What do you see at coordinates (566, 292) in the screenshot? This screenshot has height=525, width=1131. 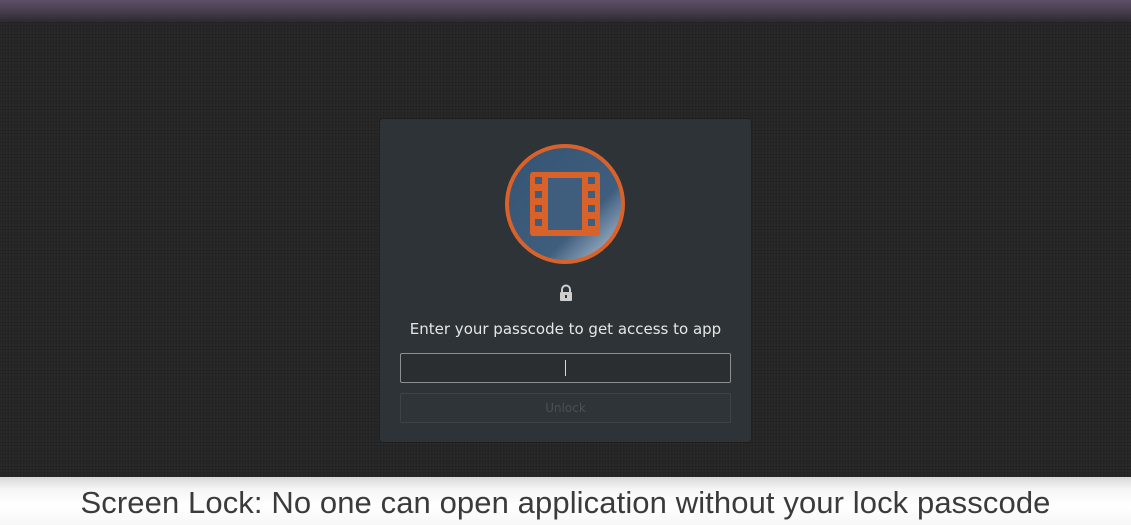 I see `padlock-icon` at bounding box center [566, 292].